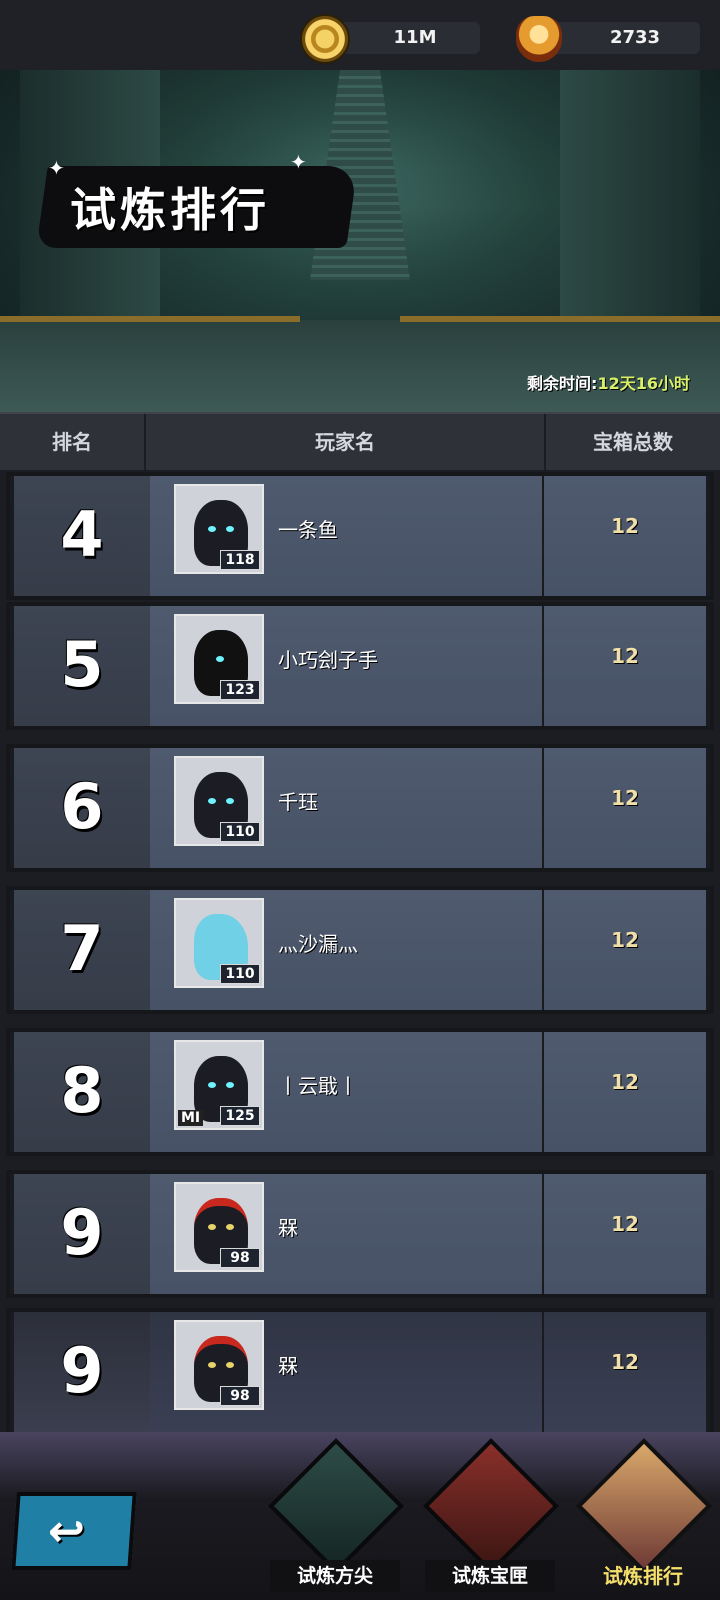 The height and width of the screenshot is (1600, 720). I want to click on rank-cell: 8, so click(82, 1092).